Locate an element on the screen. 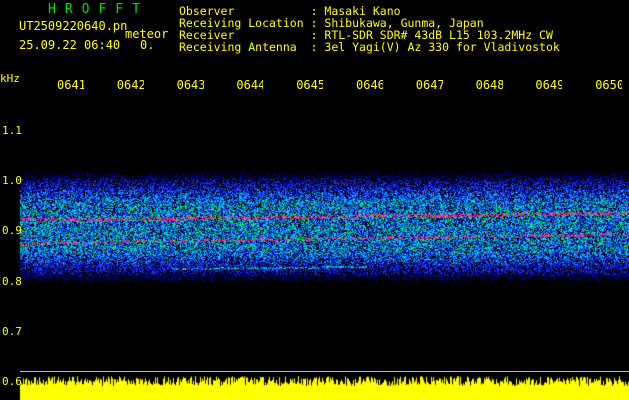 This screenshot has height=400, width=629. time-label: 0644 is located at coordinates (250, 85).